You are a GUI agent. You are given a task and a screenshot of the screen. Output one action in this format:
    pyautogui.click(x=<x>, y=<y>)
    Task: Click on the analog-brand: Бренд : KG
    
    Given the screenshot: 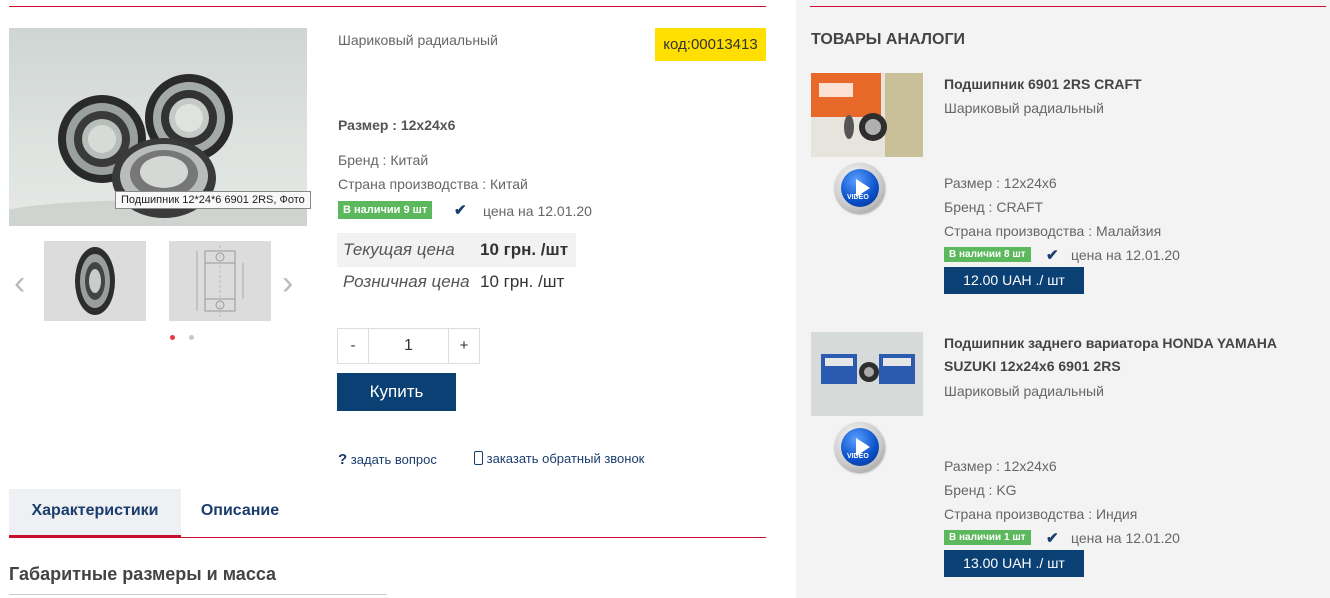 What is the action you would take?
    pyautogui.click(x=980, y=490)
    